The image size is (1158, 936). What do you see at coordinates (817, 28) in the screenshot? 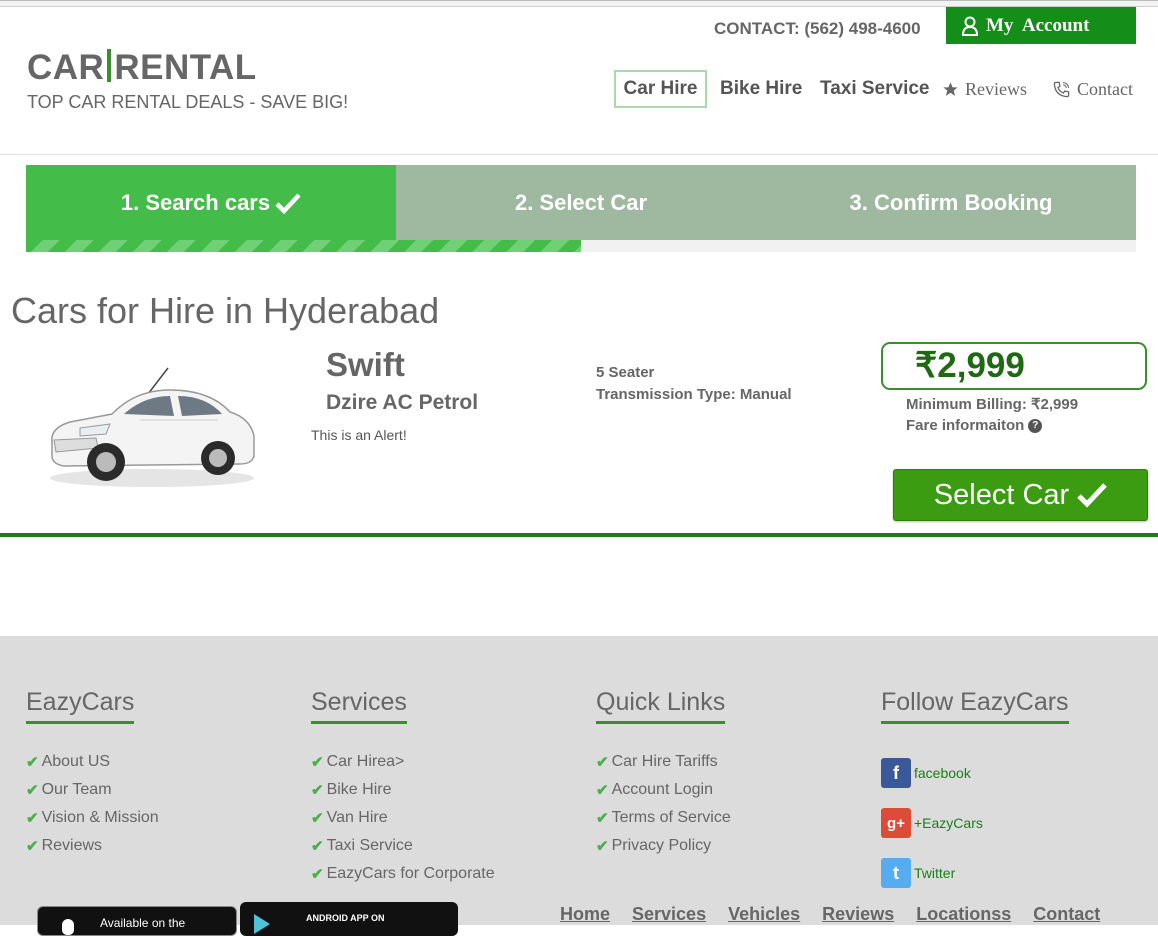
I see `contact-phone: CONTACT: (562) 498-4600` at bounding box center [817, 28].